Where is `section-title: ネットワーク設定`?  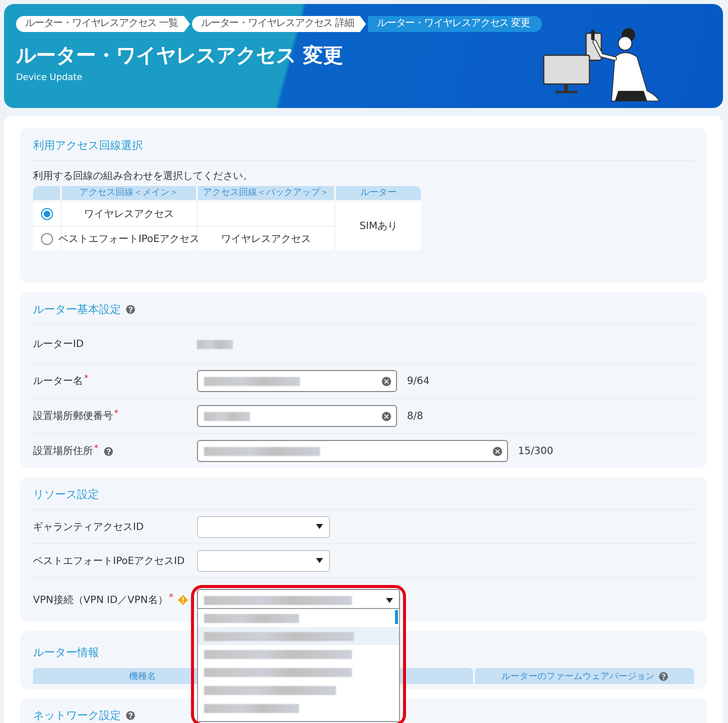
section-title: ネットワーク設定 is located at coordinates (77, 715).